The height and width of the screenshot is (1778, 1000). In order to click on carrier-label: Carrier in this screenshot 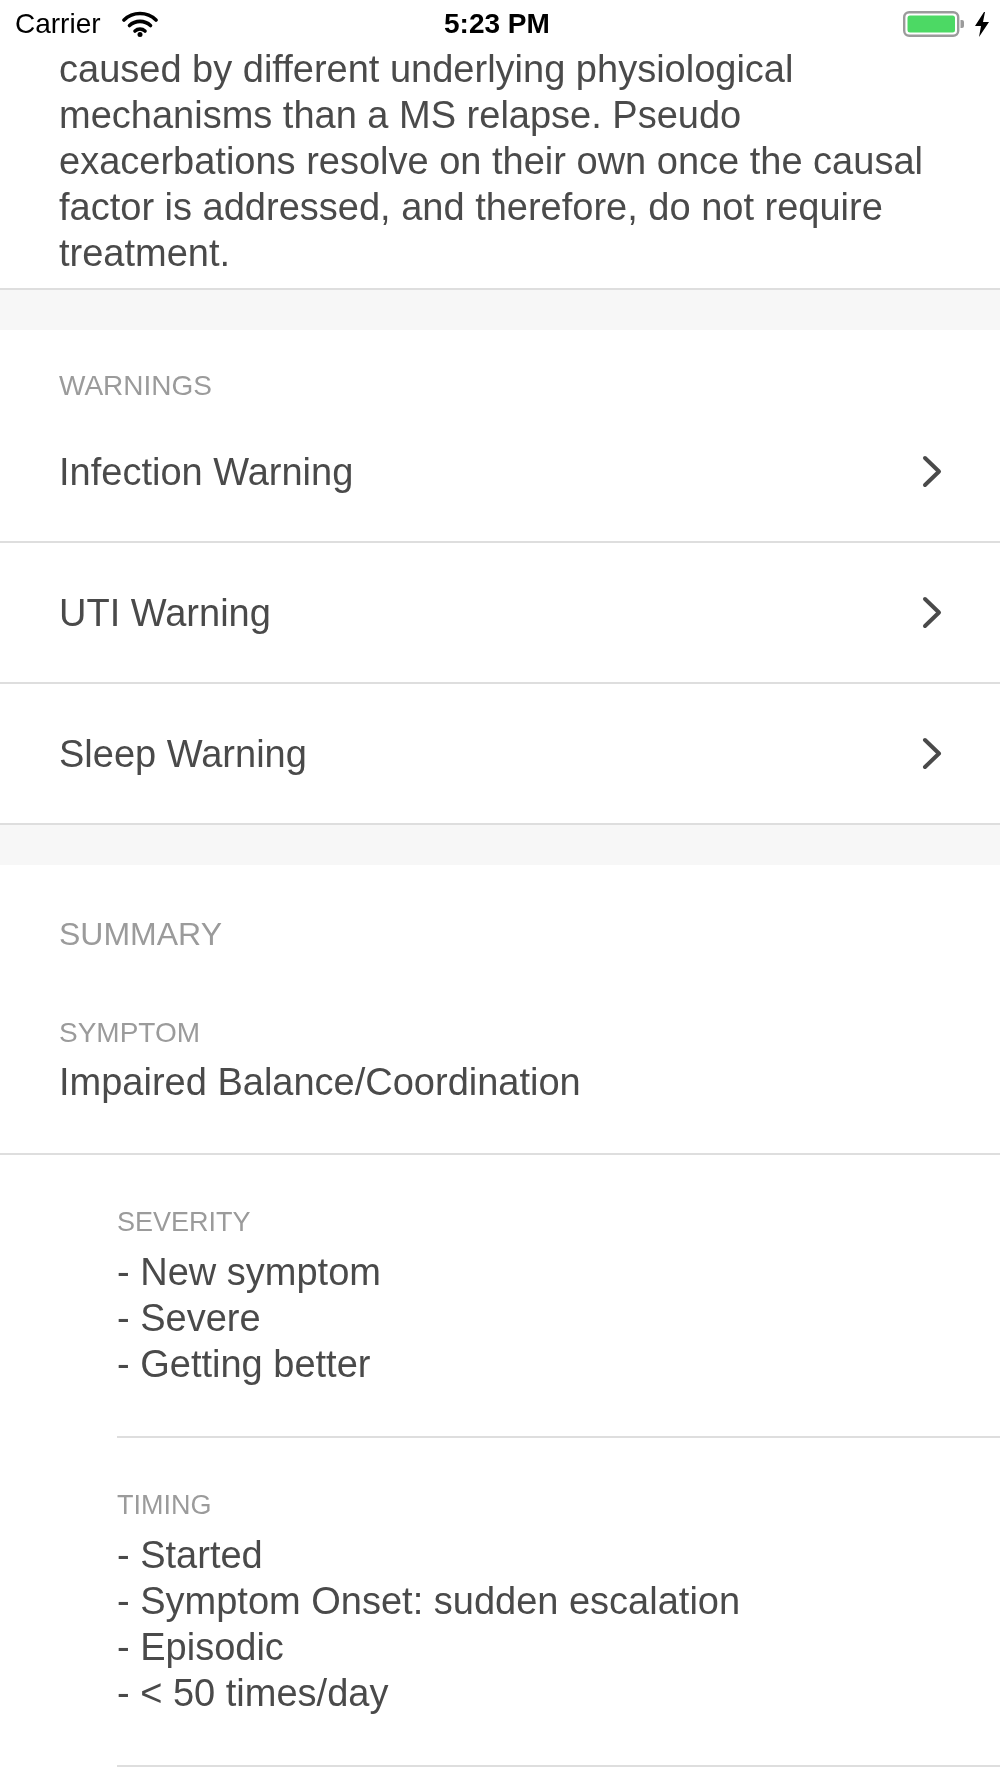, I will do `click(58, 24)`.